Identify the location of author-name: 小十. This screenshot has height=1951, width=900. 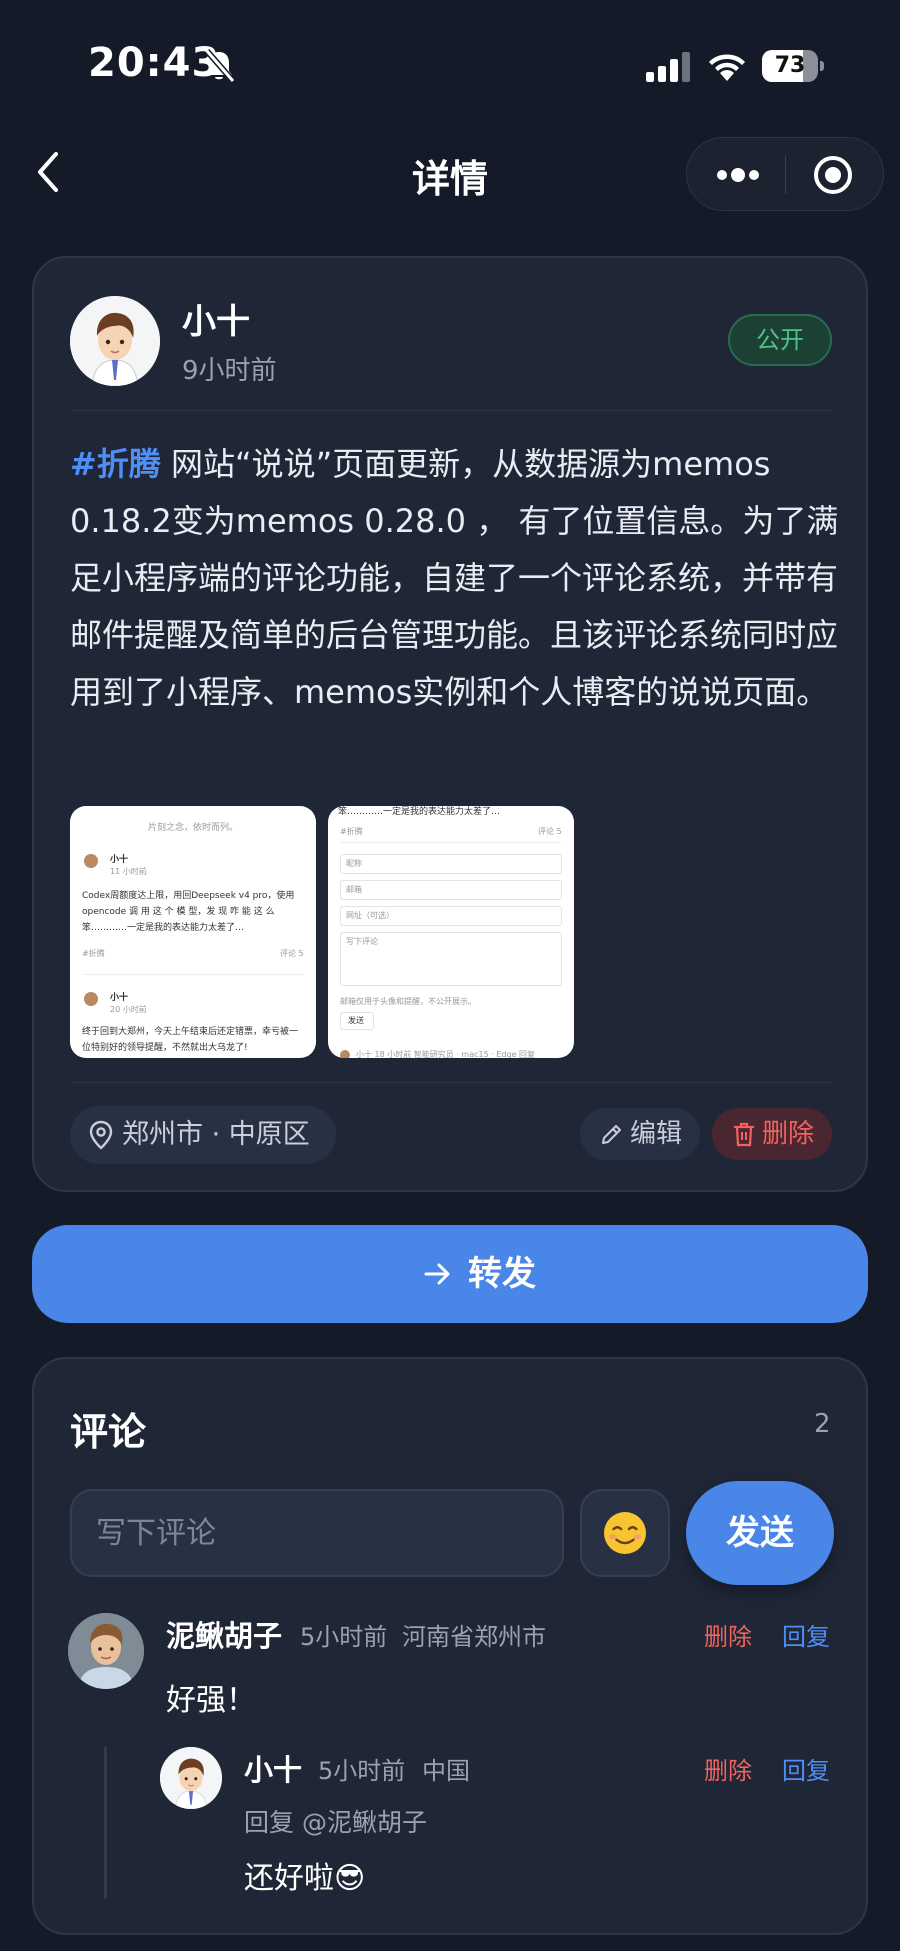
(216, 318).